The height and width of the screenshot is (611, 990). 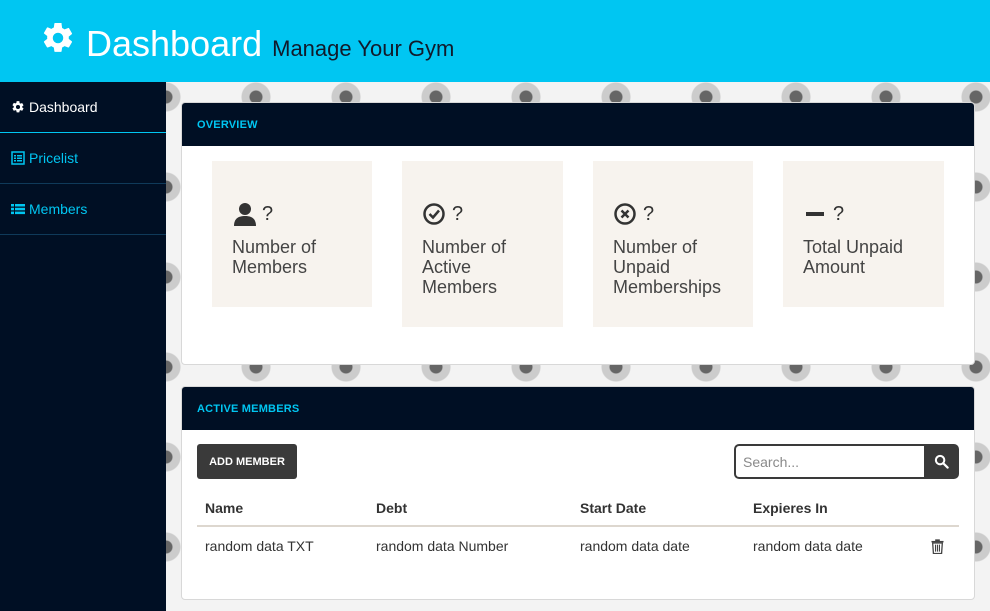 What do you see at coordinates (63, 107) in the screenshot?
I see `sidebar-item-label: Dashboard` at bounding box center [63, 107].